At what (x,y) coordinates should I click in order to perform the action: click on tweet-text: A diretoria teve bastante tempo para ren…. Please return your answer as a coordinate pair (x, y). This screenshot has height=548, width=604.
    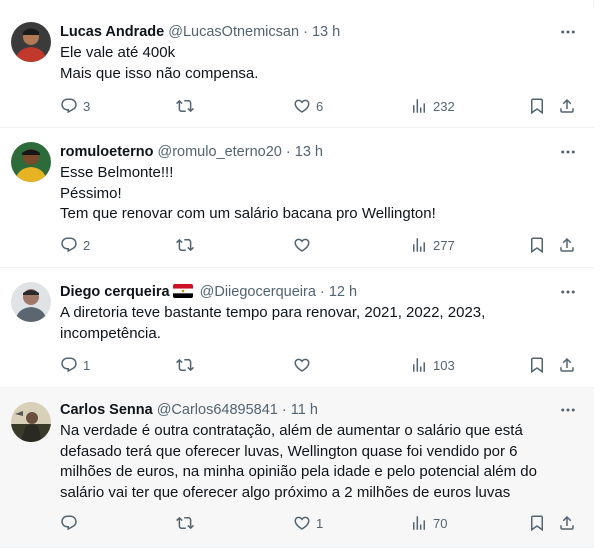
    Looking at the image, I should click on (315, 323).